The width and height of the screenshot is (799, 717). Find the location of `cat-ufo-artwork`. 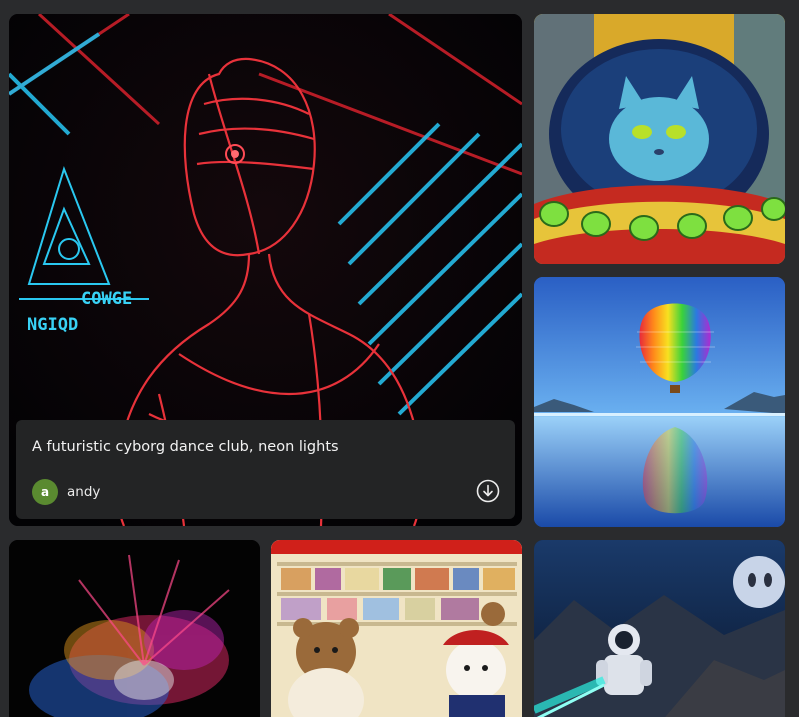

cat-ufo-artwork is located at coordinates (659, 139).